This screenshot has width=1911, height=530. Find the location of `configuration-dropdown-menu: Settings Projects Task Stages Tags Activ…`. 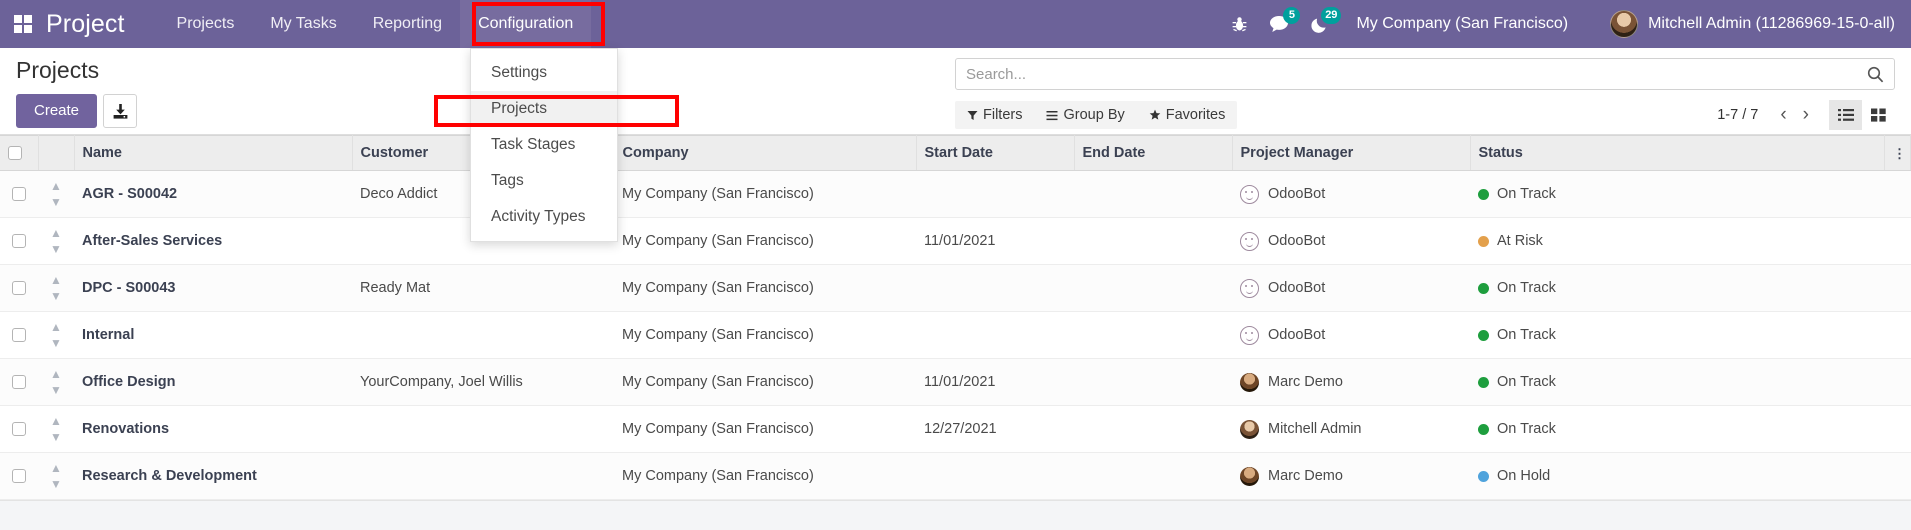

configuration-dropdown-menu: Settings Projects Task Stages Tags Activ… is located at coordinates (544, 145).